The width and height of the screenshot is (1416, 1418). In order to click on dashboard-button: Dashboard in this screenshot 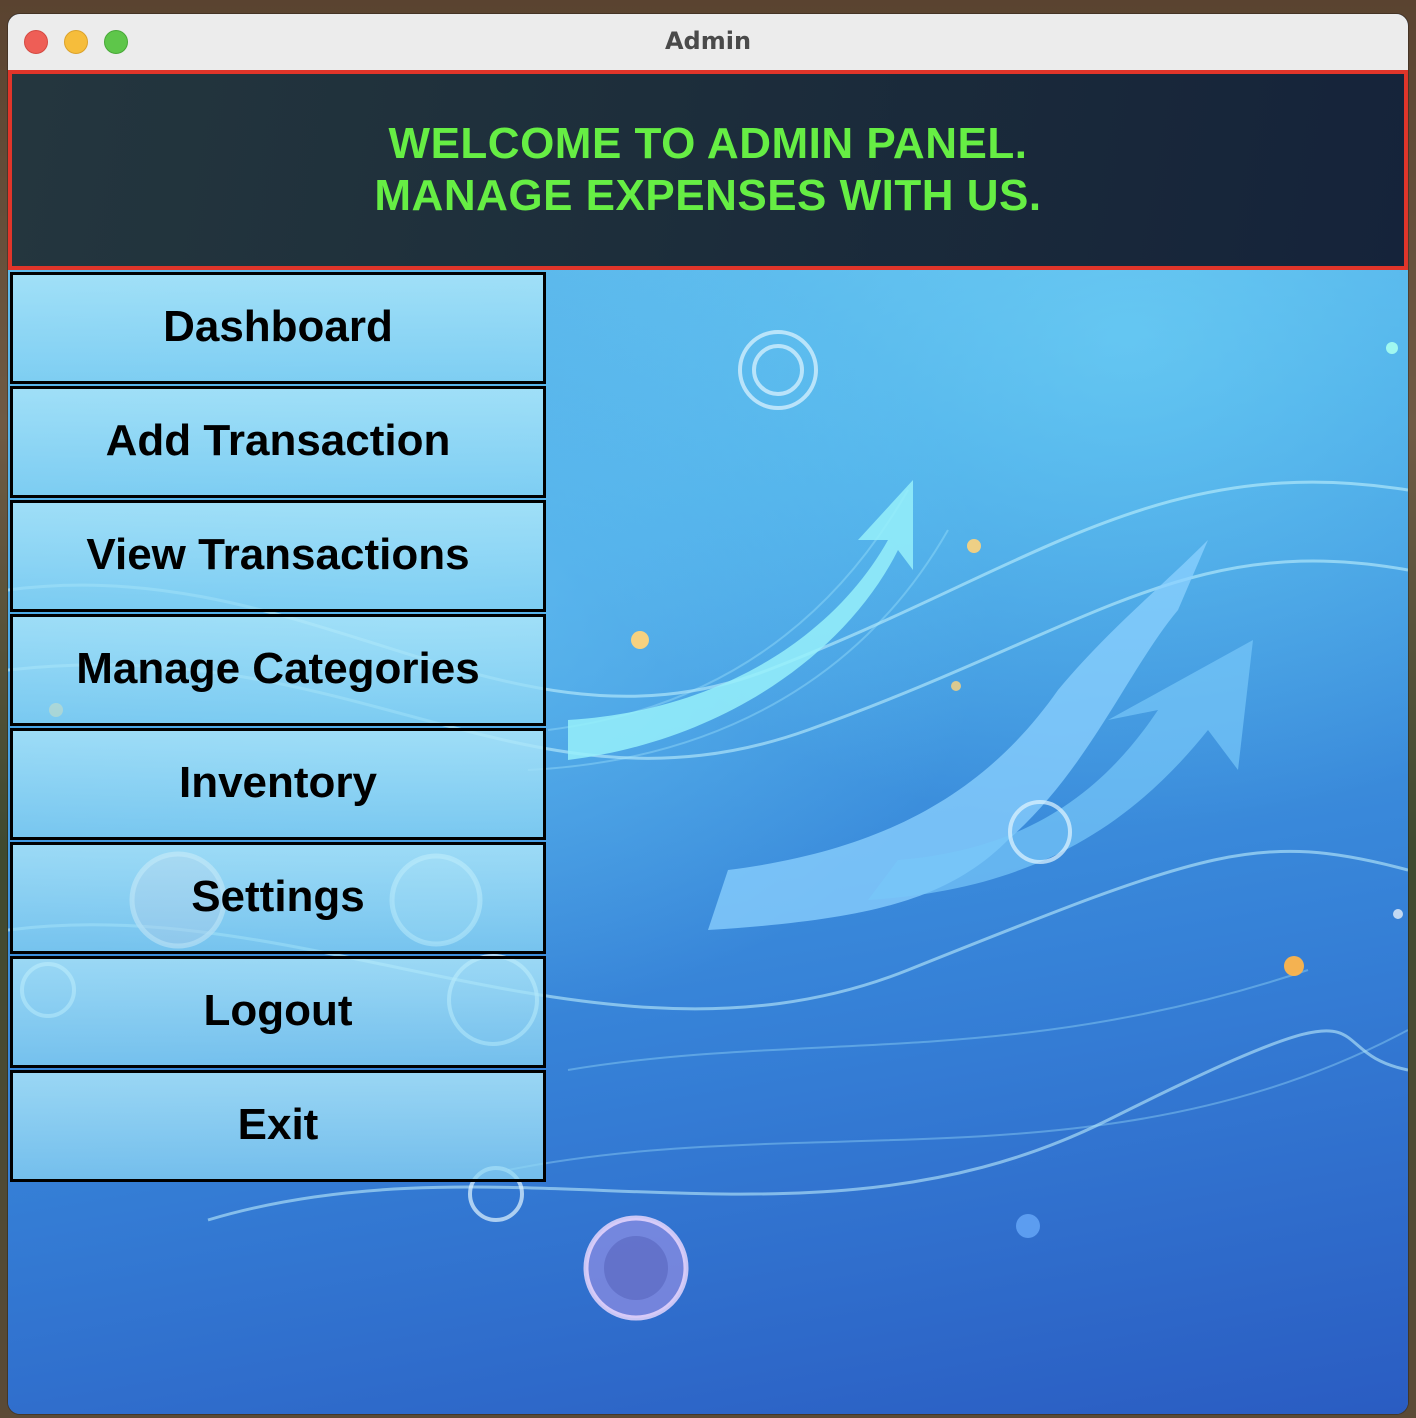, I will do `click(278, 328)`.